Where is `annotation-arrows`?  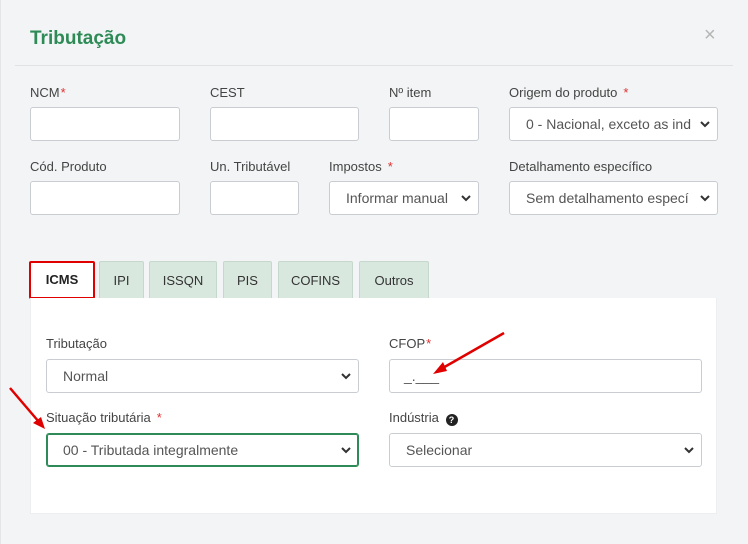
annotation-arrows is located at coordinates (257, 380).